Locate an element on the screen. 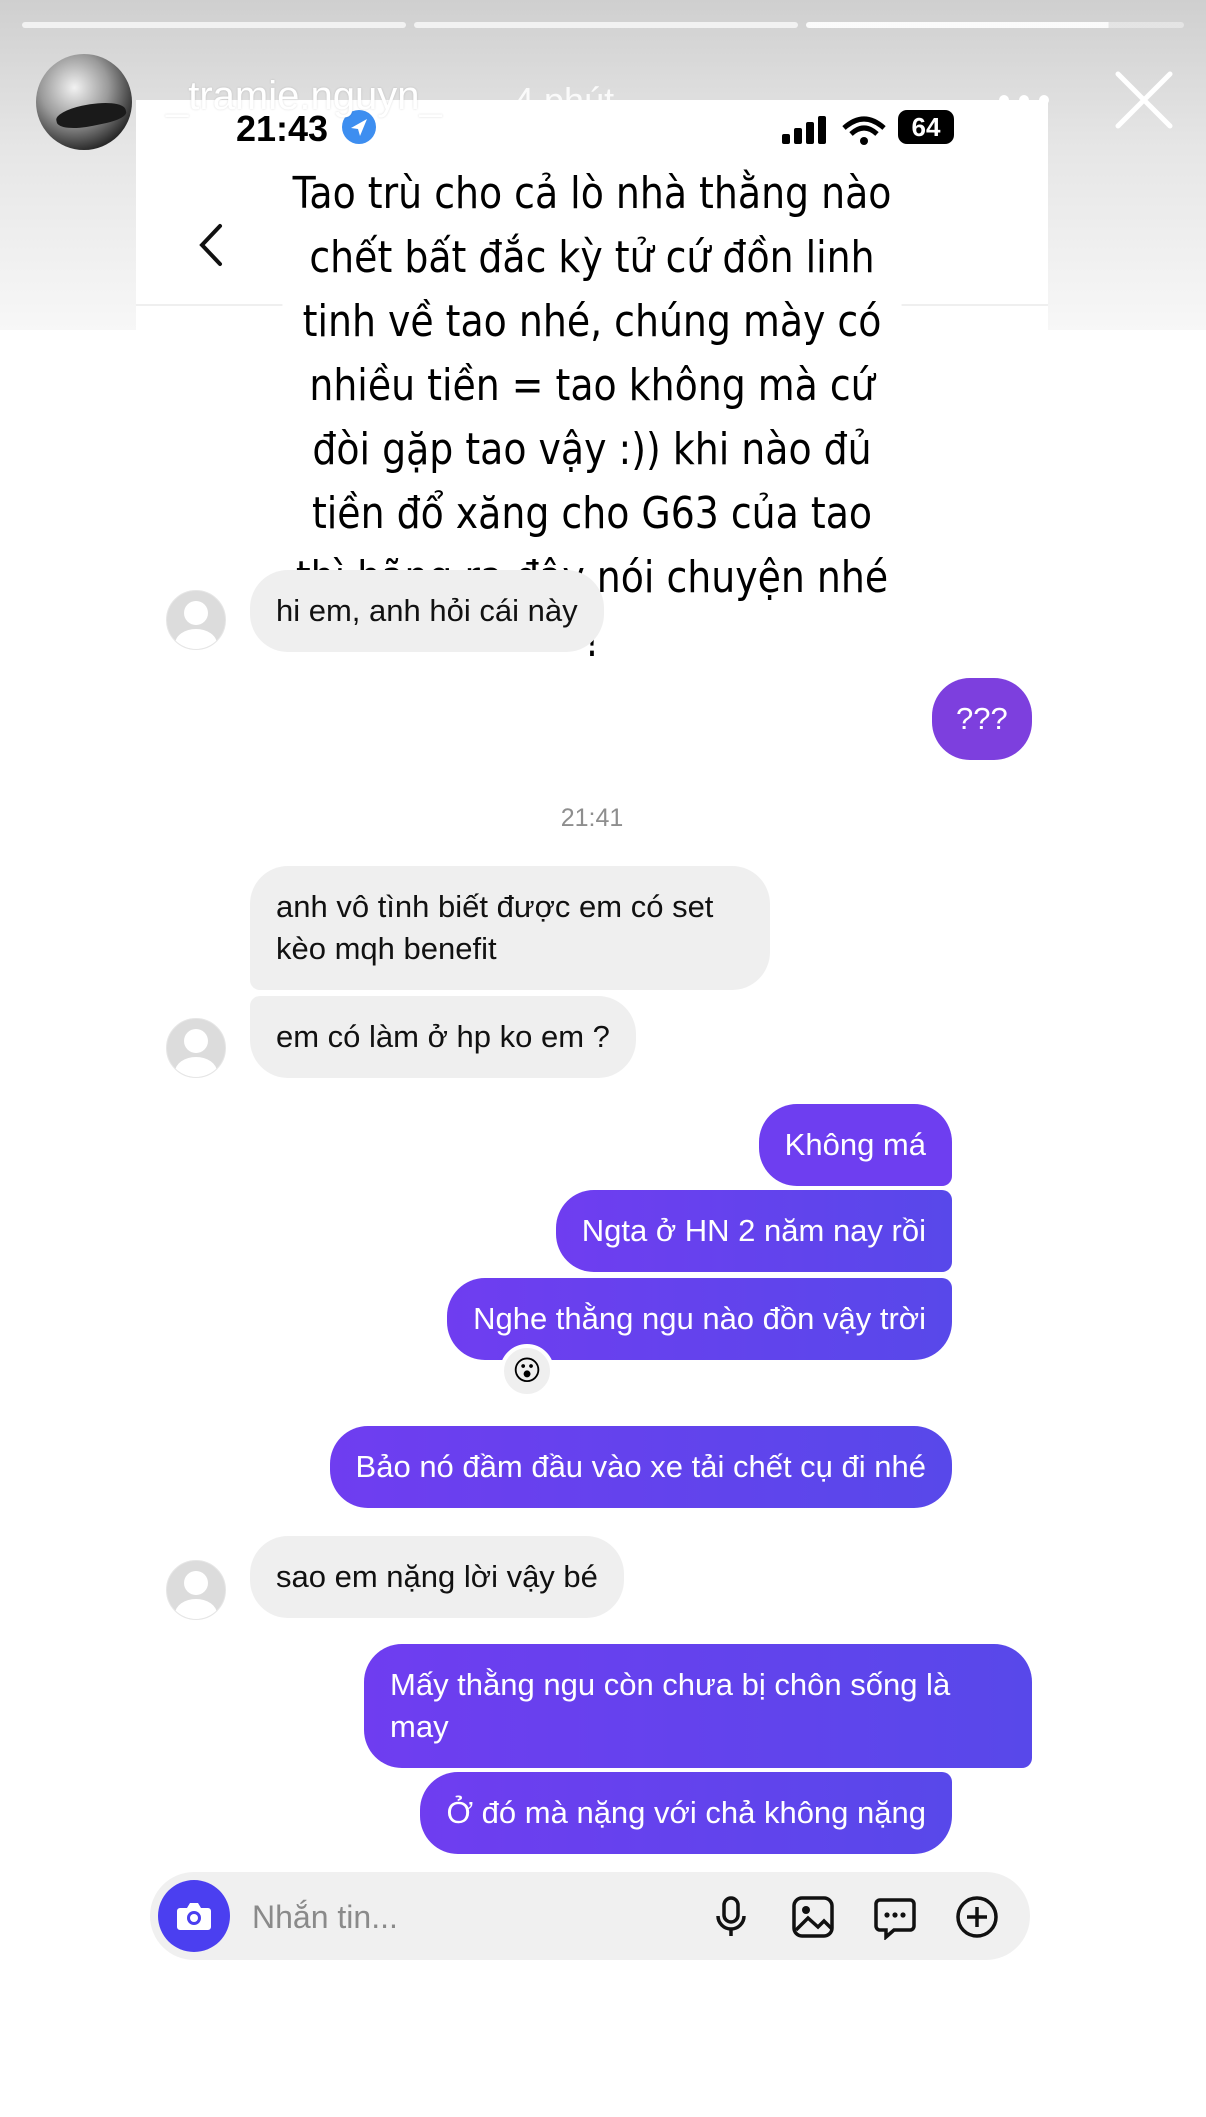  story-time-ago: 4 phút is located at coordinates (564, 100).